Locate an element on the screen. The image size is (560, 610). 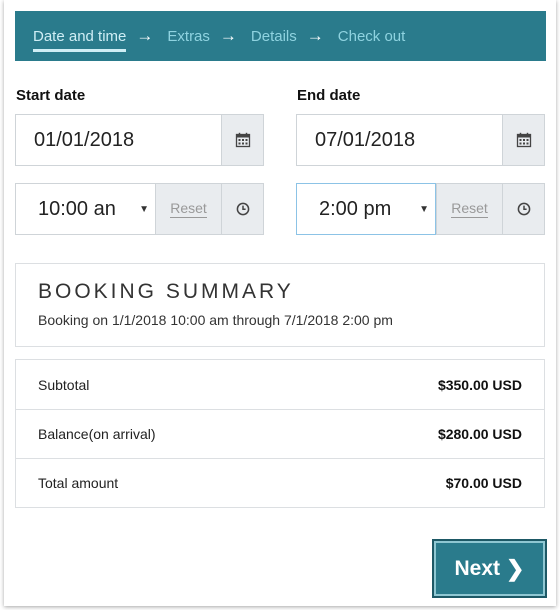
end-date-field: 07/01/2018 is located at coordinates (420, 140).